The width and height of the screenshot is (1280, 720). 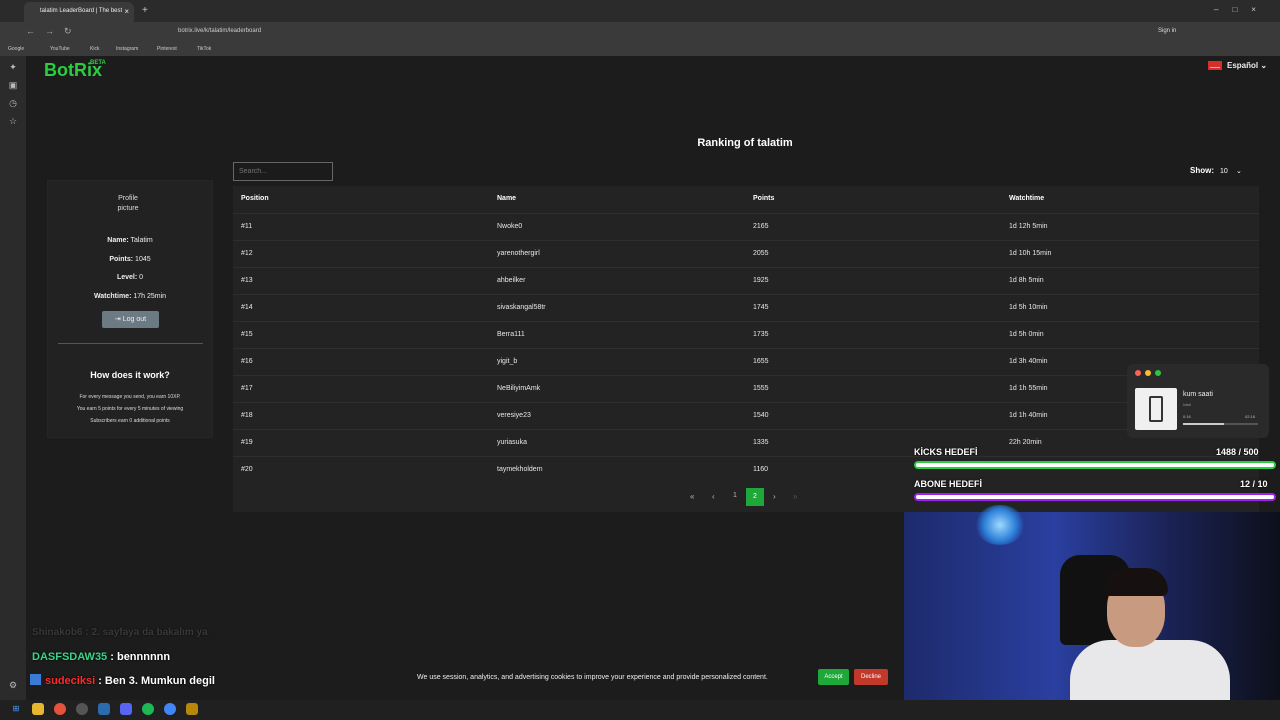 What do you see at coordinates (1026, 198) in the screenshot?
I see `column-header-watchtime: Watchtime` at bounding box center [1026, 198].